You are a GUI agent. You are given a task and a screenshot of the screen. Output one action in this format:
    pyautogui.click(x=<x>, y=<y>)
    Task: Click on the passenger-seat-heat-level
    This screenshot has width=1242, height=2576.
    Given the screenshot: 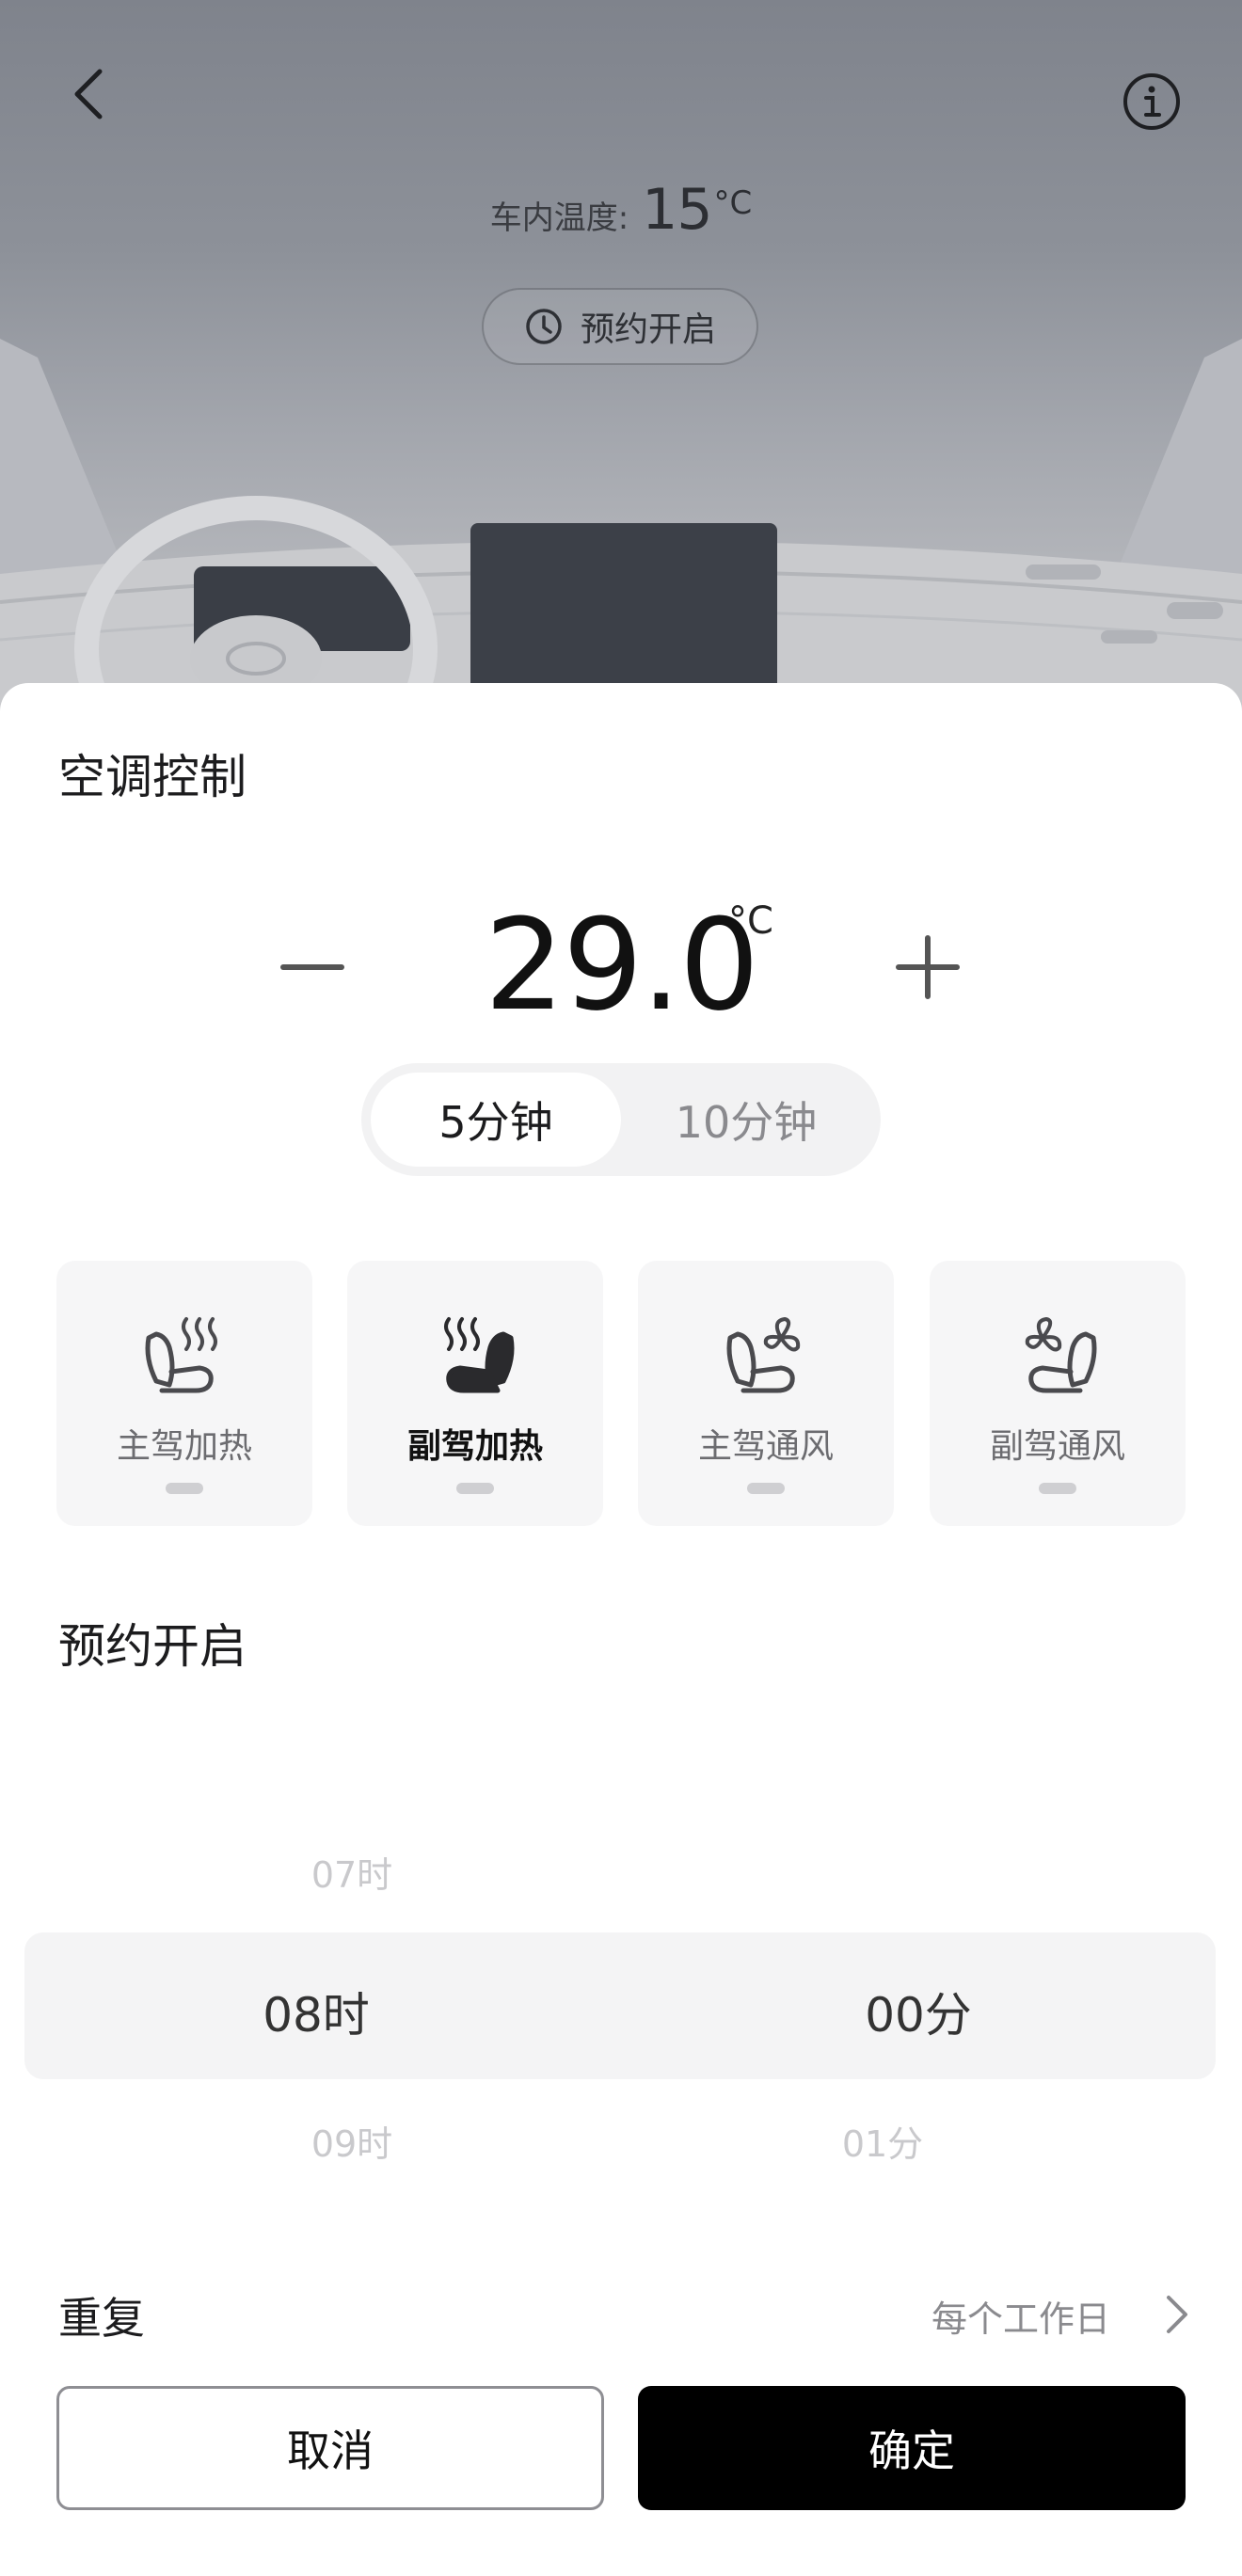 What is the action you would take?
    pyautogui.click(x=475, y=1489)
    